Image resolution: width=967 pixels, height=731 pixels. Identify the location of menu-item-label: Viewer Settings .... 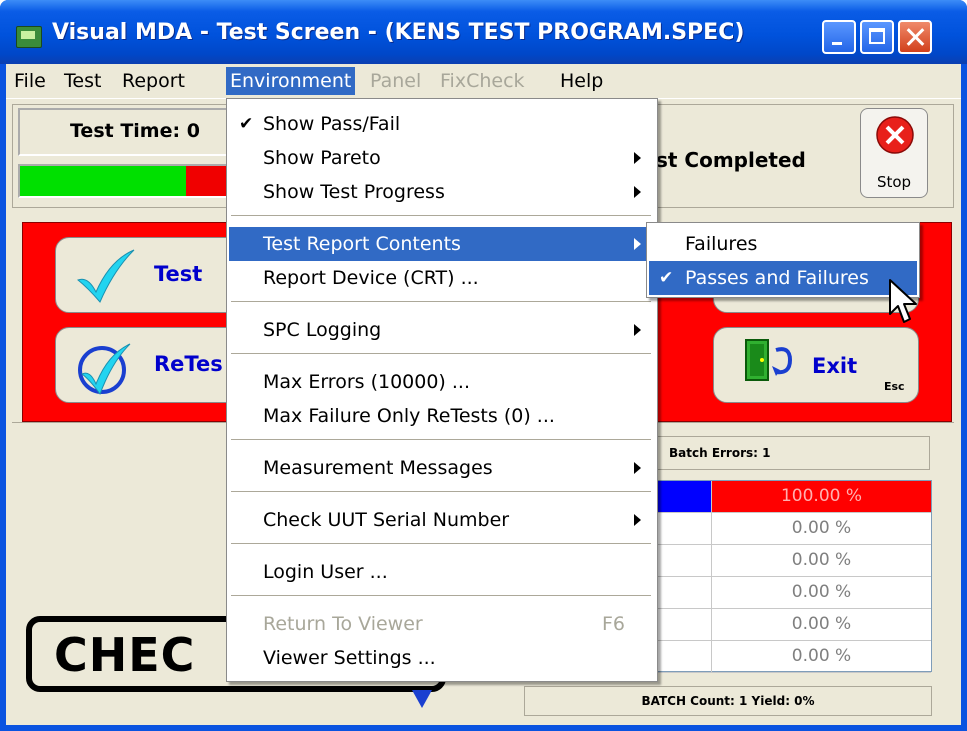
(349, 658).